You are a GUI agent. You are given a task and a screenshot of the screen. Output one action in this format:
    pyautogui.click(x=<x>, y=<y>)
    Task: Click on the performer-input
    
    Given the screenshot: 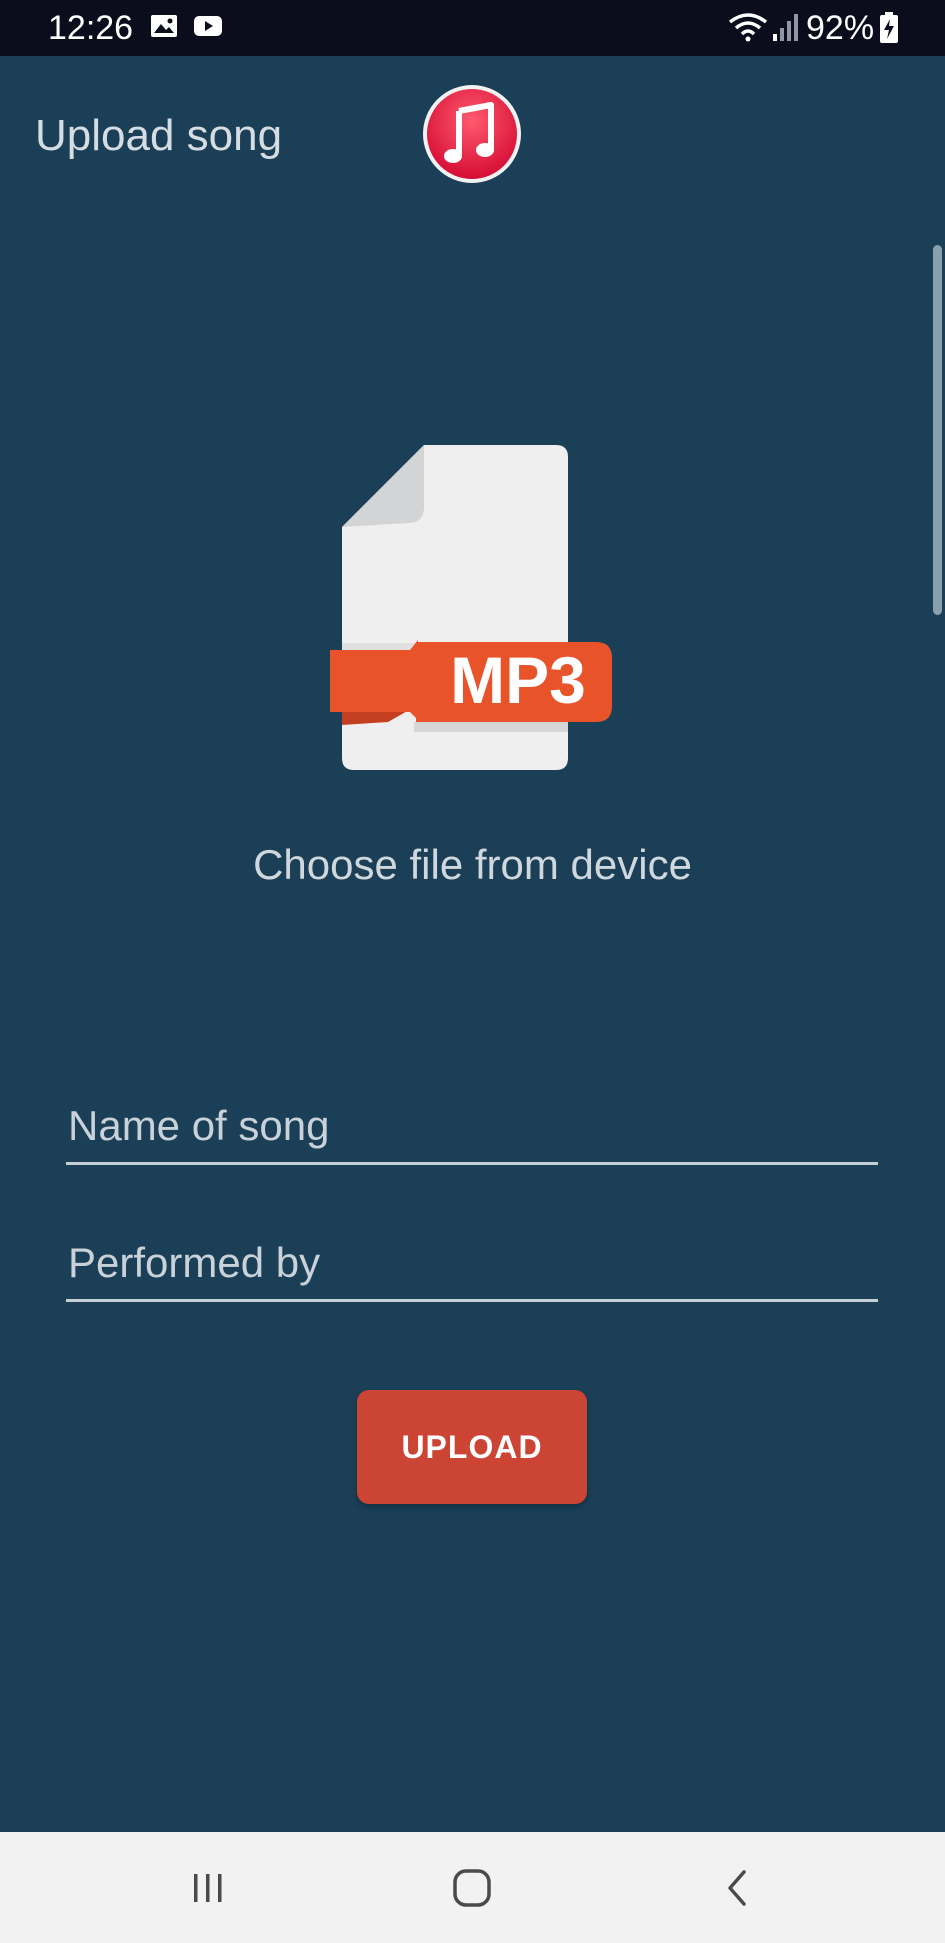 What is the action you would take?
    pyautogui.click(x=474, y=1263)
    